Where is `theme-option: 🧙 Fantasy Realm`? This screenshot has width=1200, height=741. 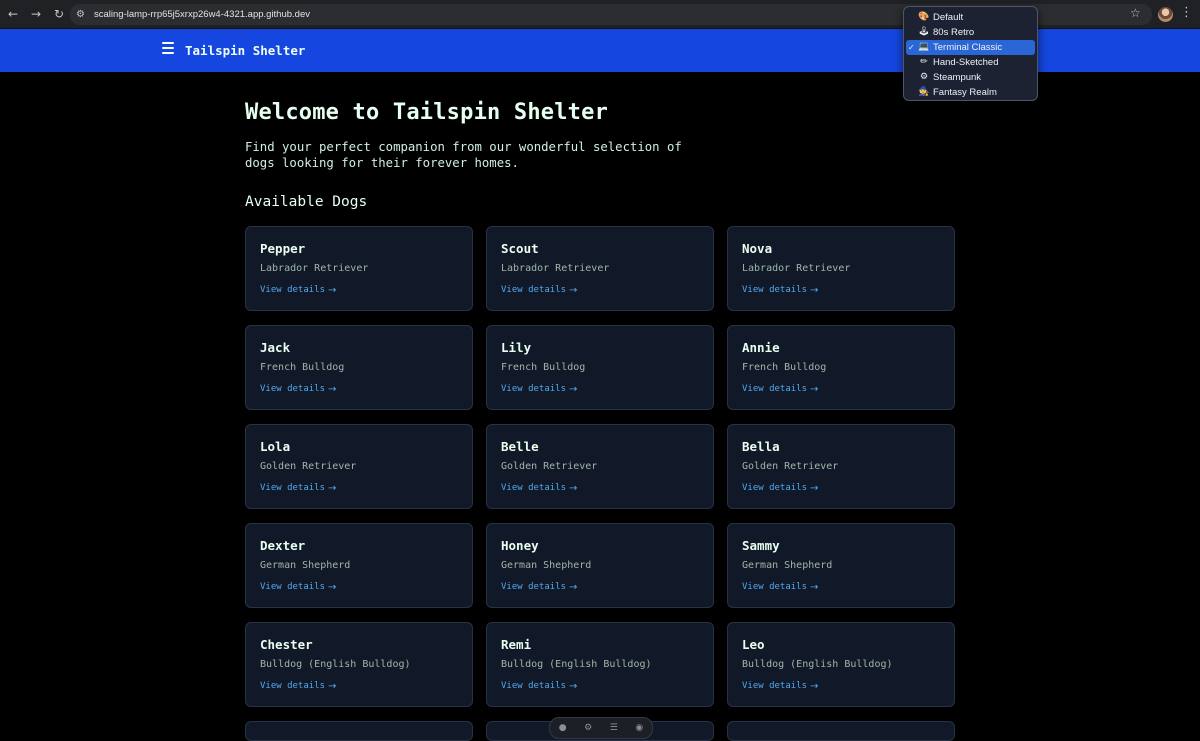 theme-option: 🧙 Fantasy Realm is located at coordinates (970, 92).